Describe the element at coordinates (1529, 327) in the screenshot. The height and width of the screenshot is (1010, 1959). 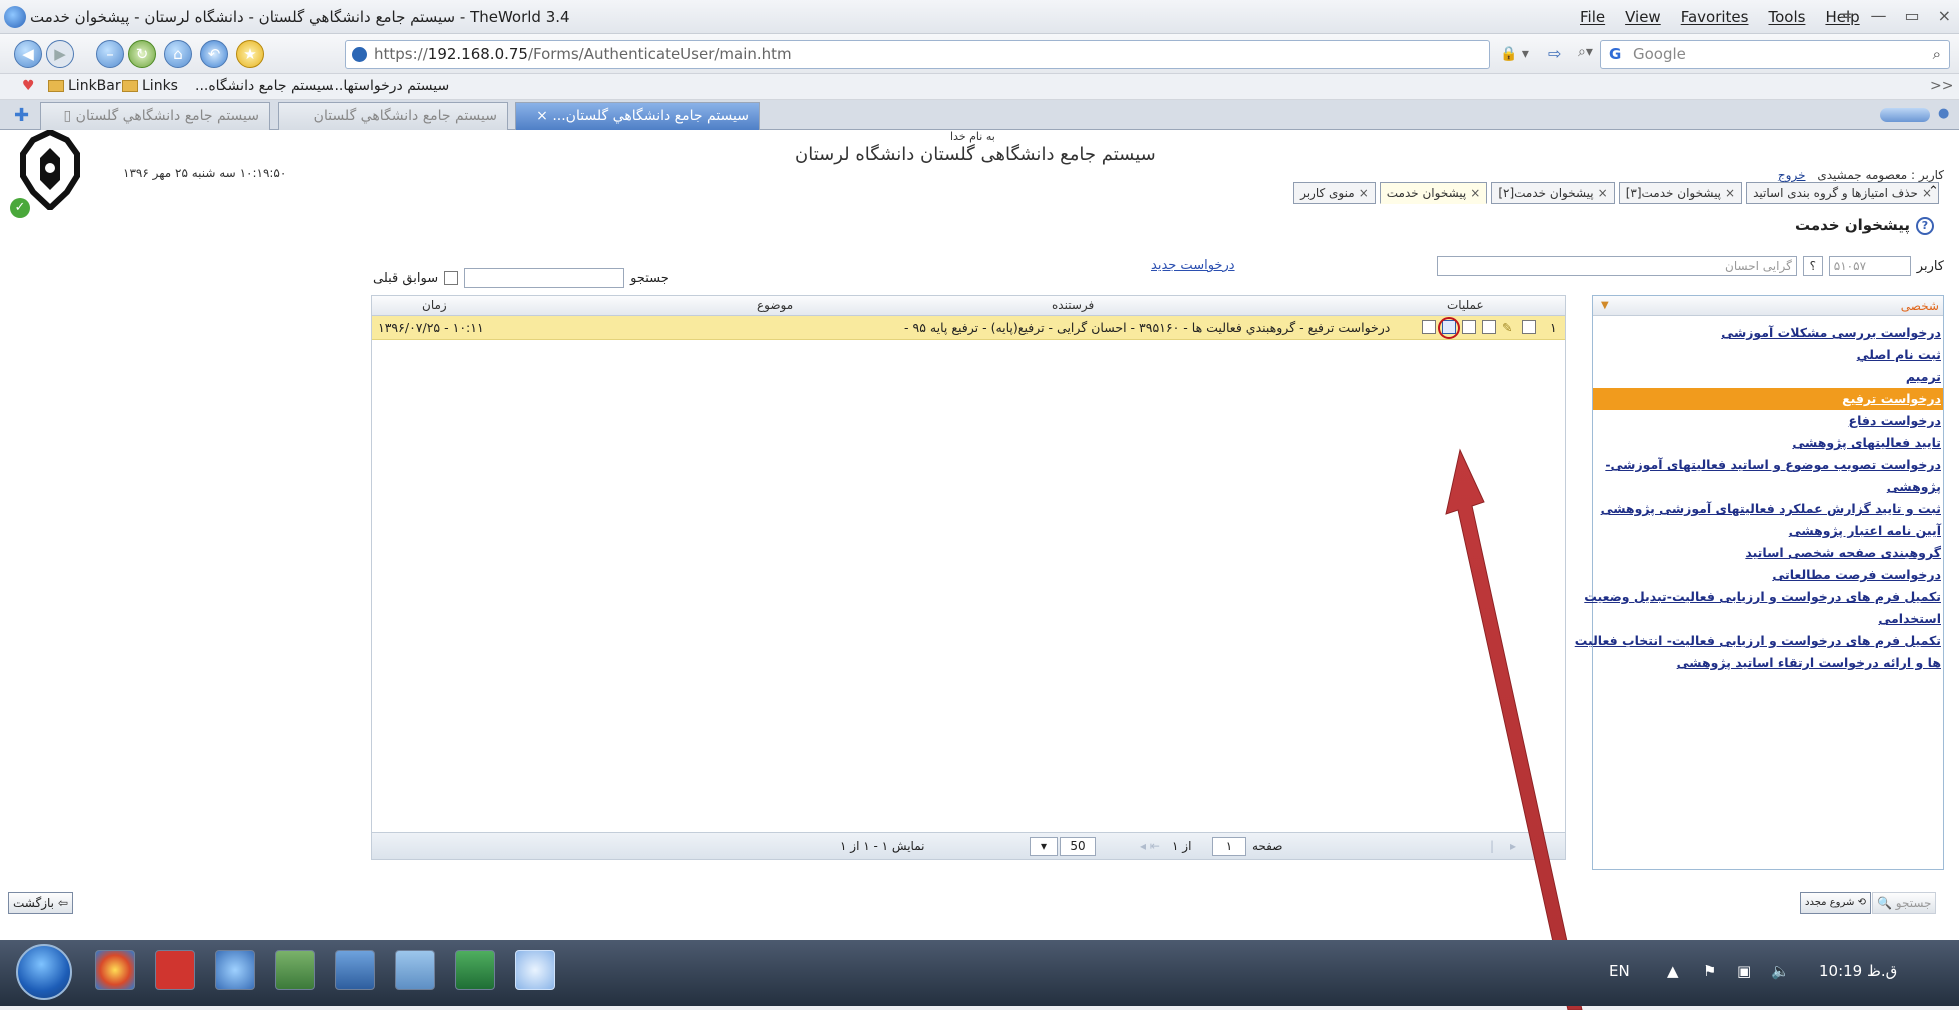
I see `folder-open-icon` at that location.